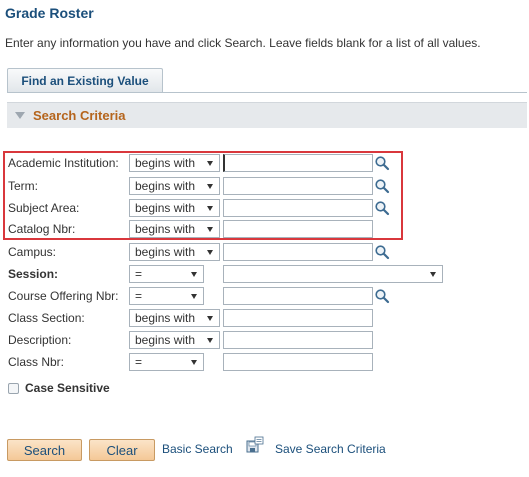 This screenshot has height=477, width=529. Describe the element at coordinates (298, 229) in the screenshot. I see `catalog-nbr-input` at that location.